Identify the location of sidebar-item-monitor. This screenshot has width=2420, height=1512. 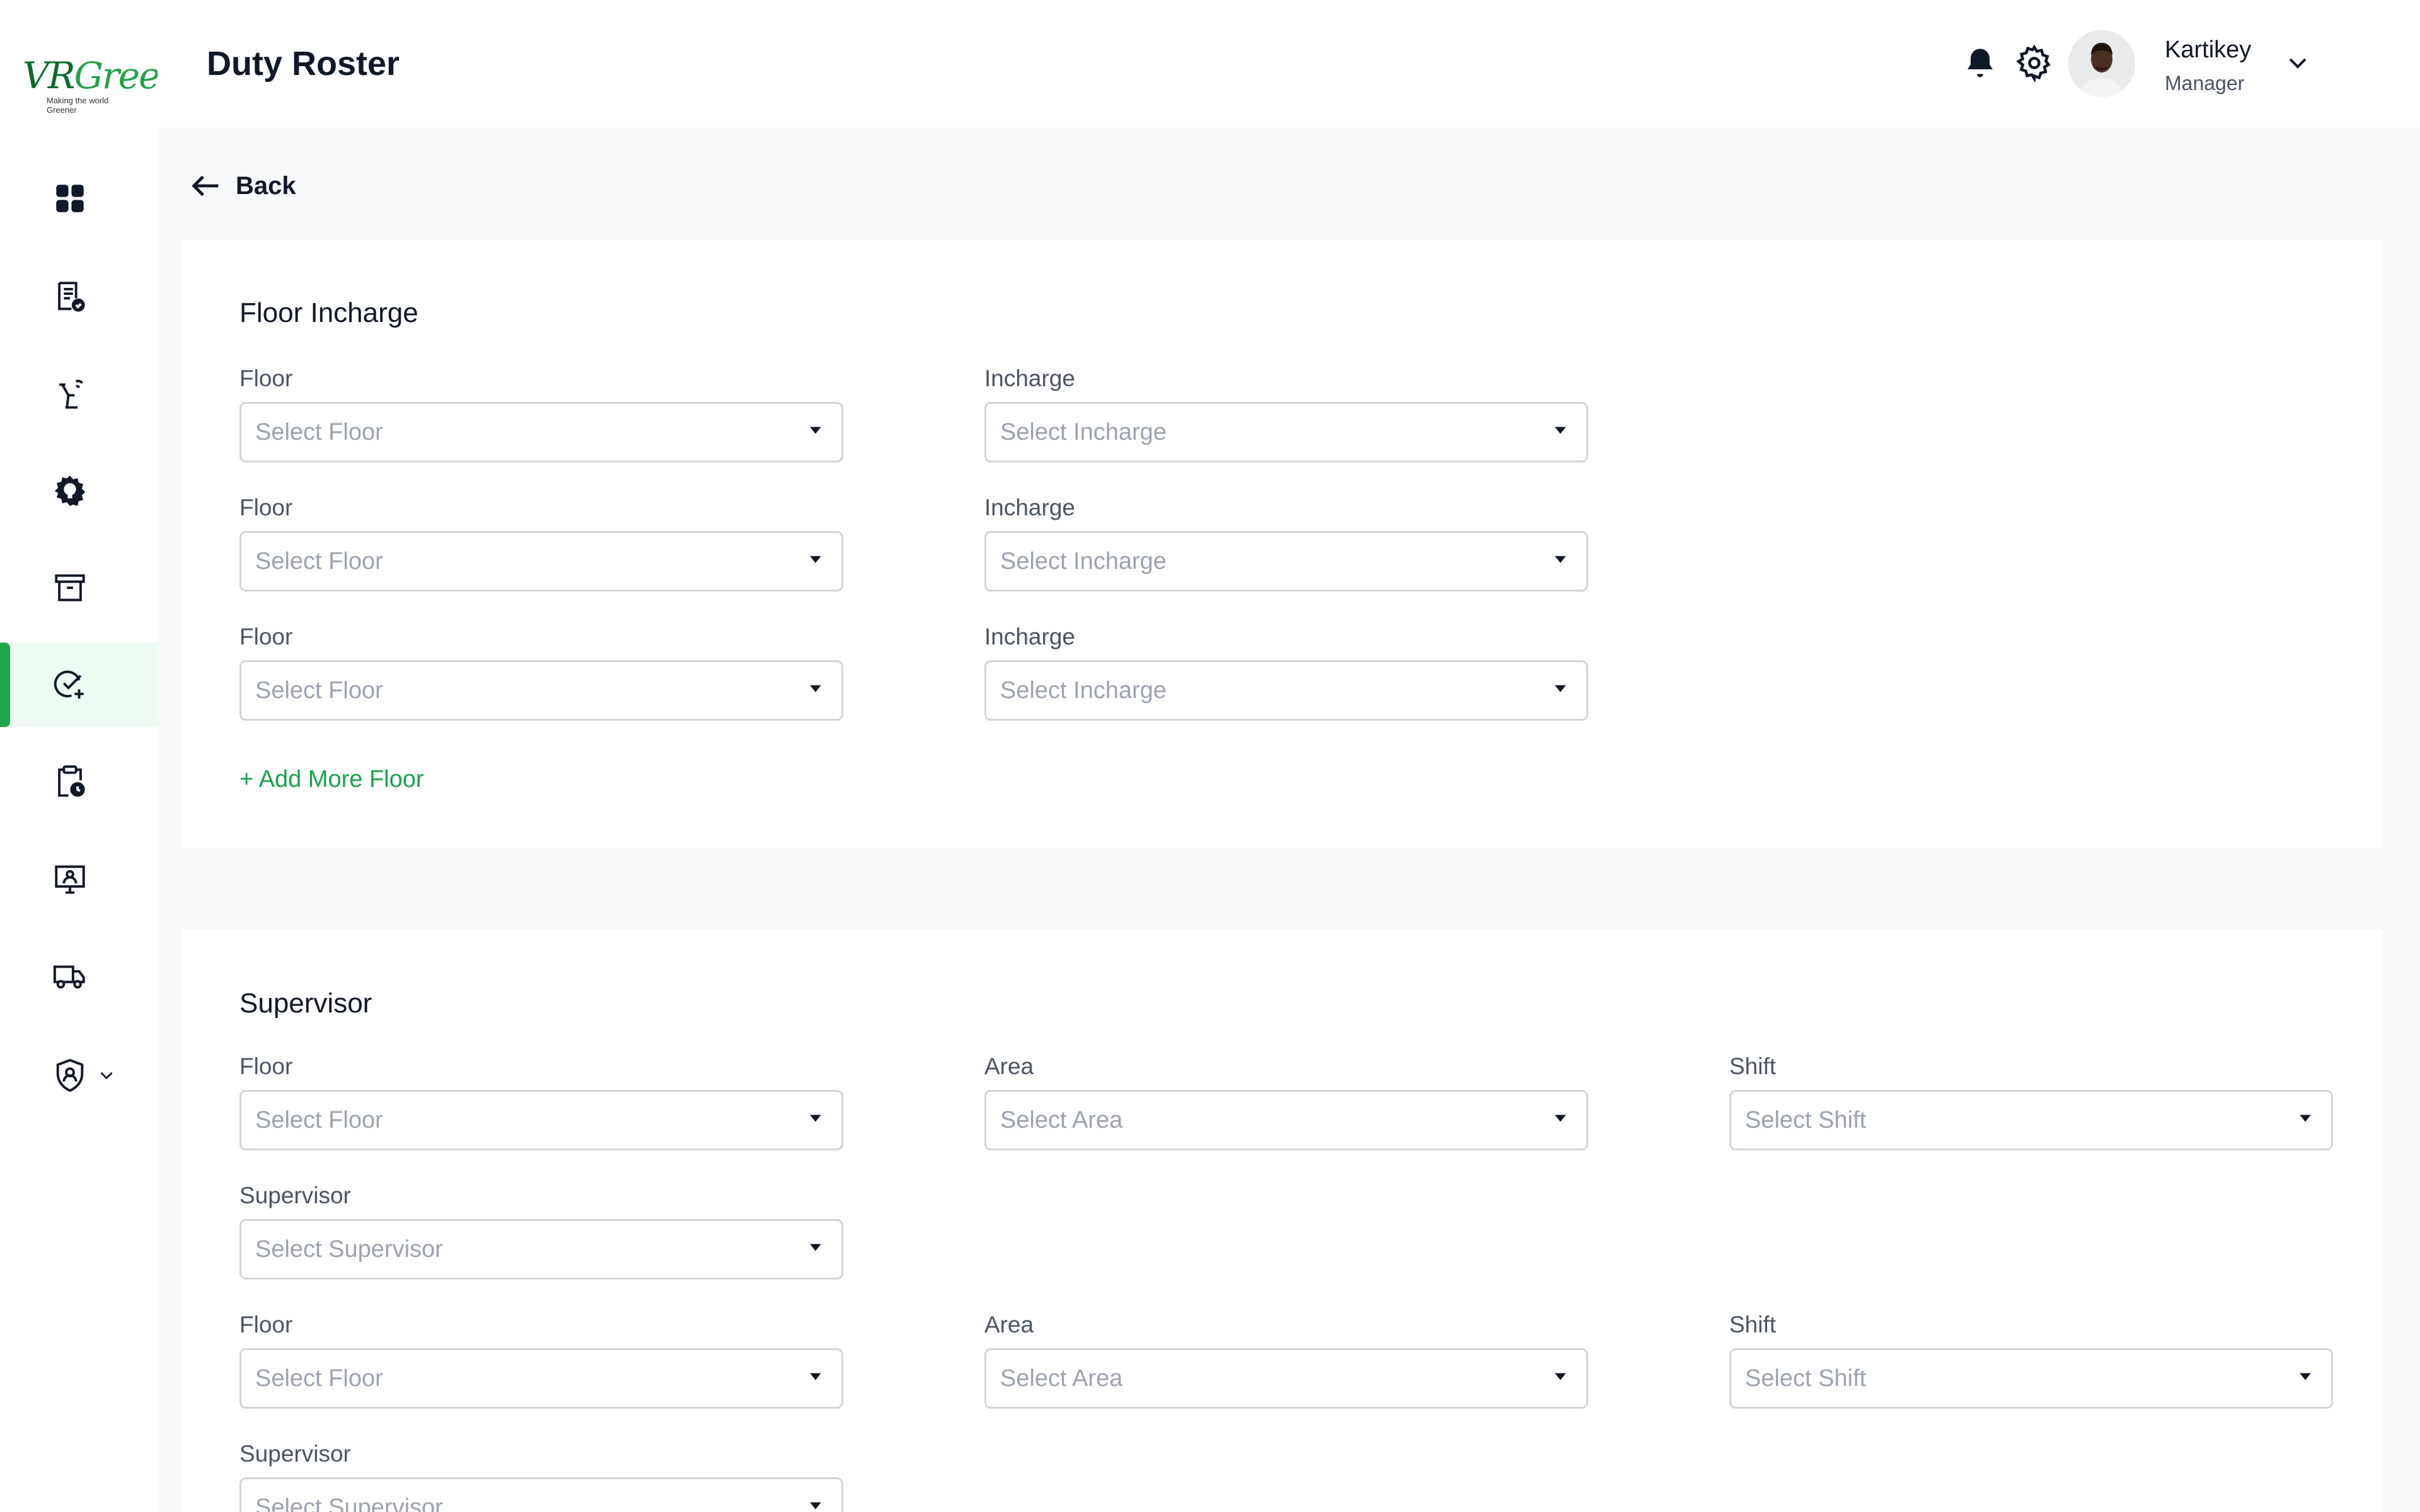
(79, 879).